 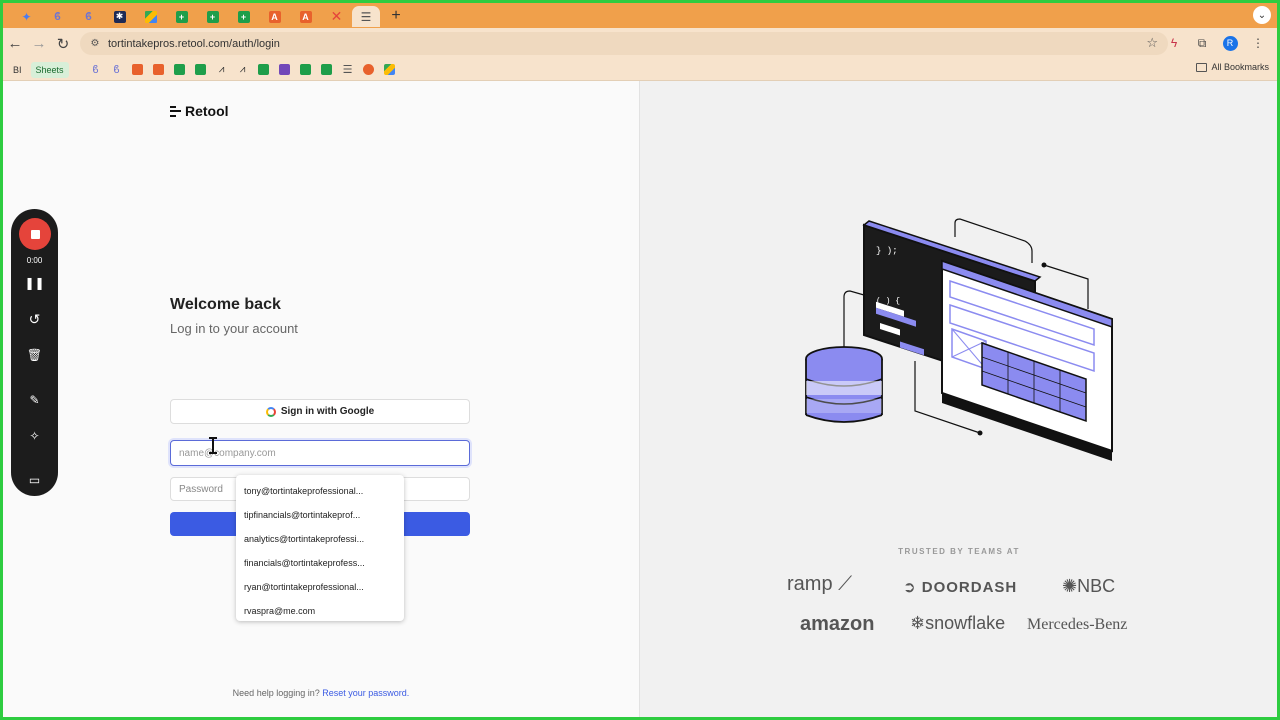 I want to click on code-snippet: } );, so click(x=887, y=251).